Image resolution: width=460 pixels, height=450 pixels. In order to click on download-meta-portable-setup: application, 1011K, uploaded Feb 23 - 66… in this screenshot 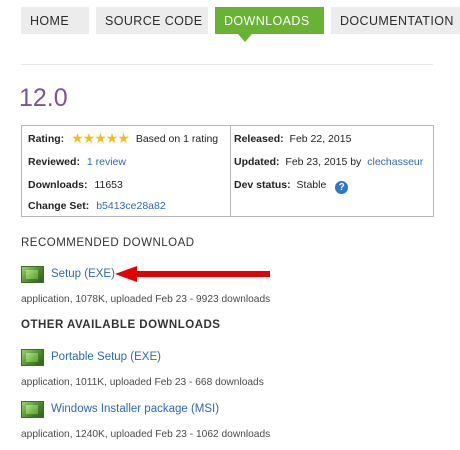, I will do `click(142, 382)`.